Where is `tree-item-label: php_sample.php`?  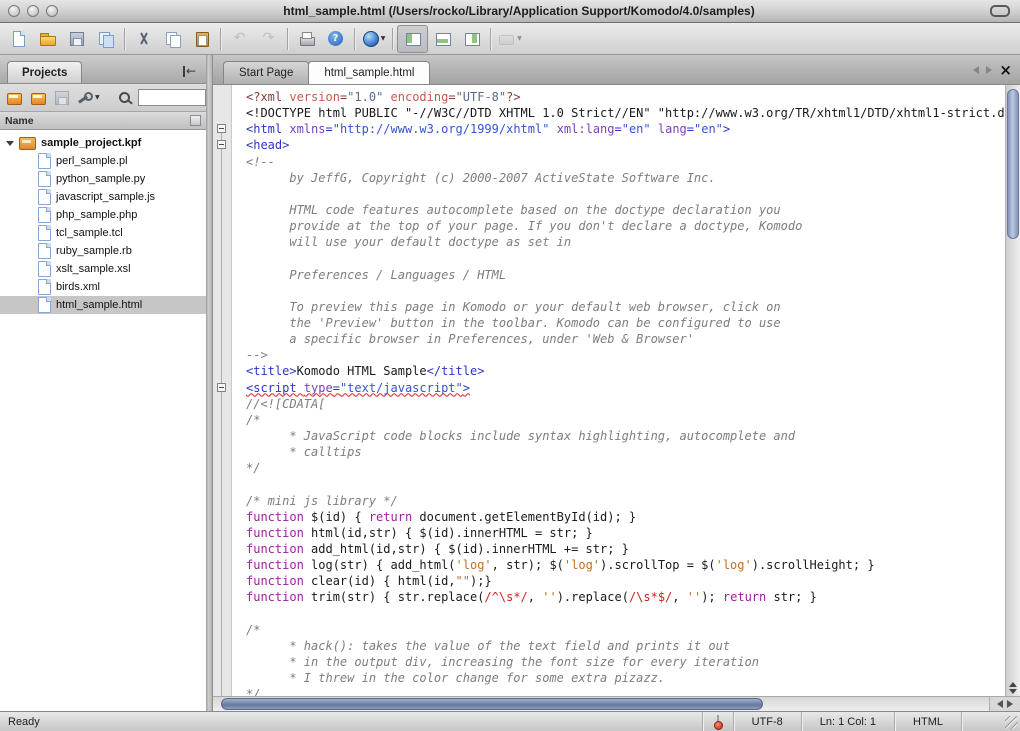 tree-item-label: php_sample.php is located at coordinates (97, 215).